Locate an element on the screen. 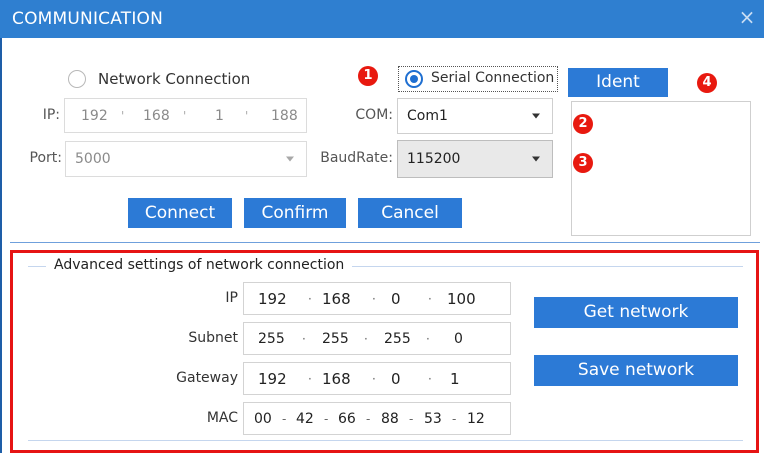 The height and width of the screenshot is (453, 764). section-divider is located at coordinates (385, 242).